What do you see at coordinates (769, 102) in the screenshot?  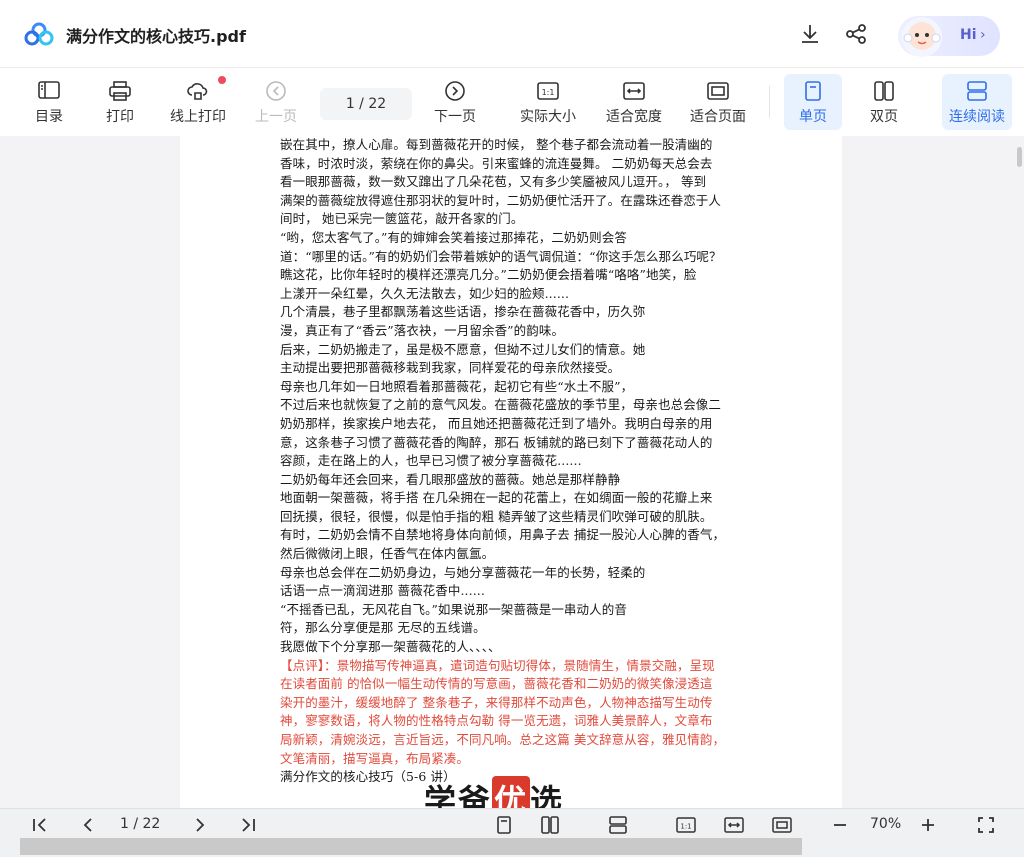 I see `toolbar-divider` at bounding box center [769, 102].